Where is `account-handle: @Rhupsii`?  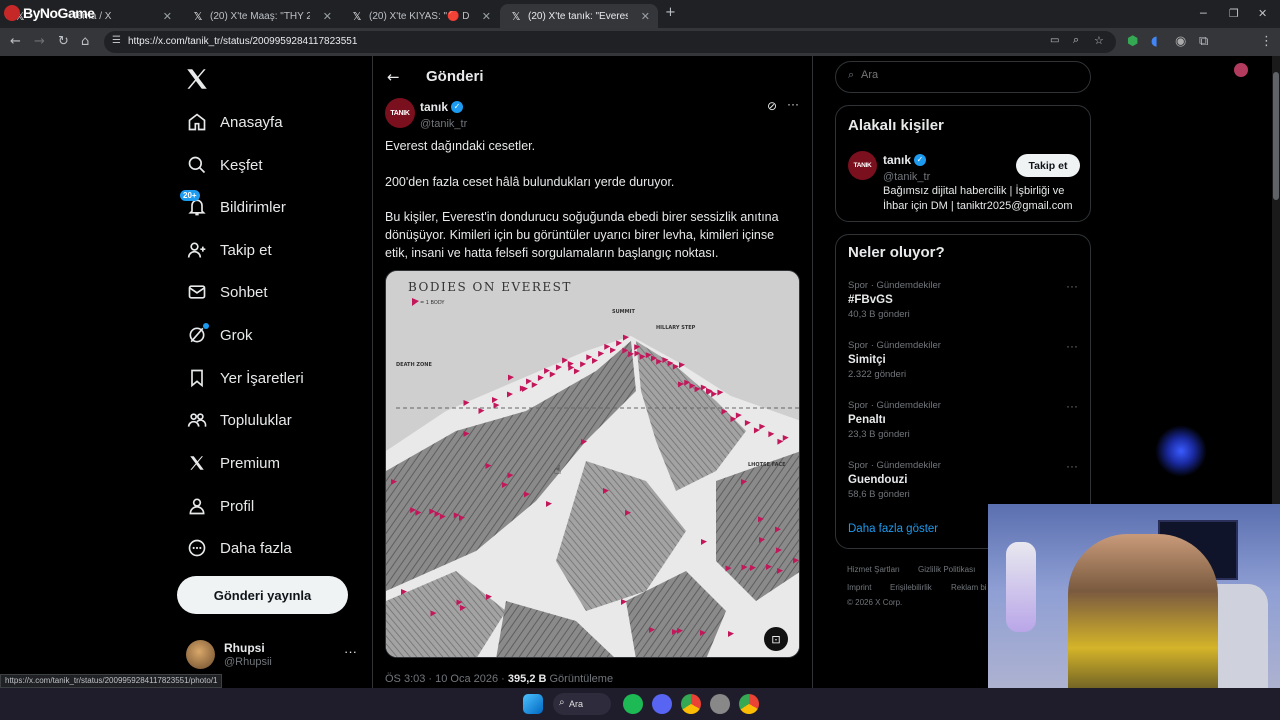 account-handle: @Rhupsii is located at coordinates (248, 662).